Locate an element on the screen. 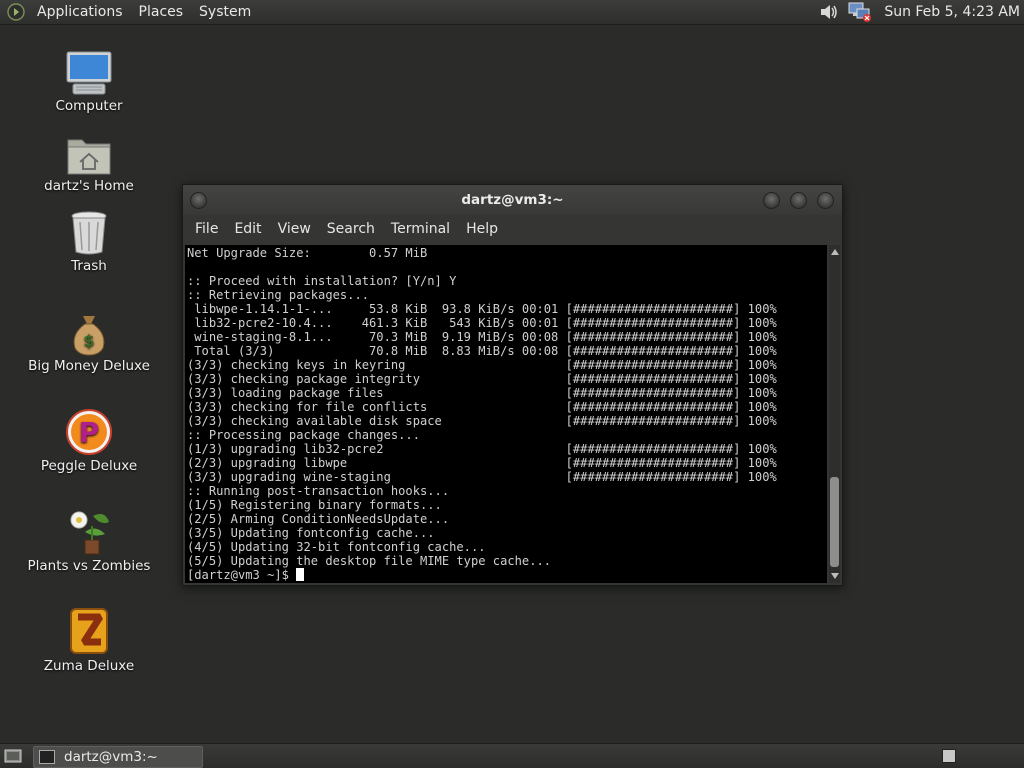  menu-help: Help is located at coordinates (482, 229).